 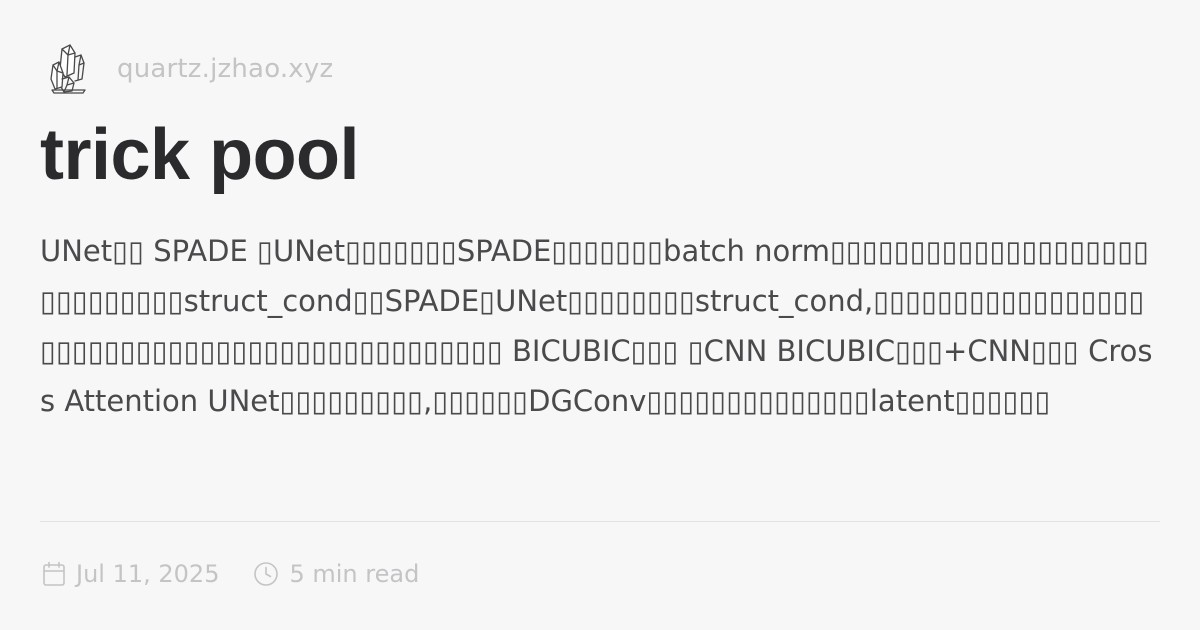 I want to click on crystal-icon, so click(x=68, y=69).